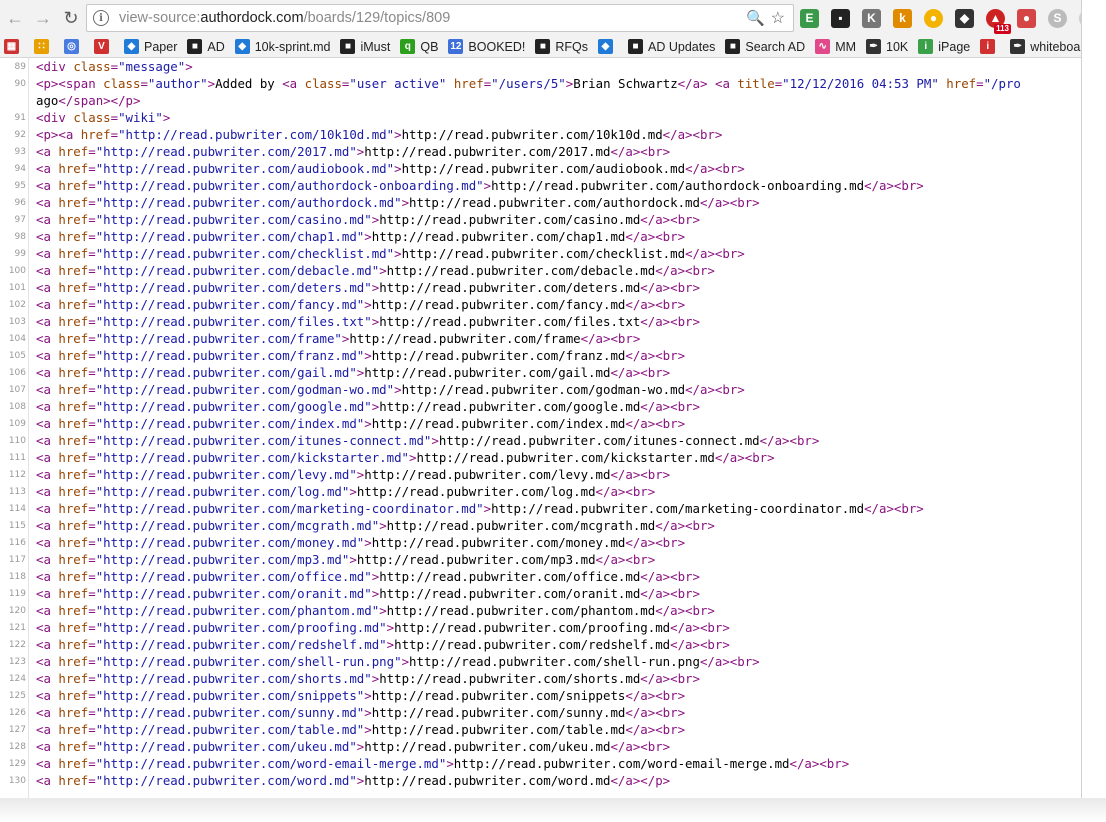  Describe the element at coordinates (234, 219) in the screenshot. I see `attribute-value: "http://read.pubwriter.com/casino.md"` at that location.